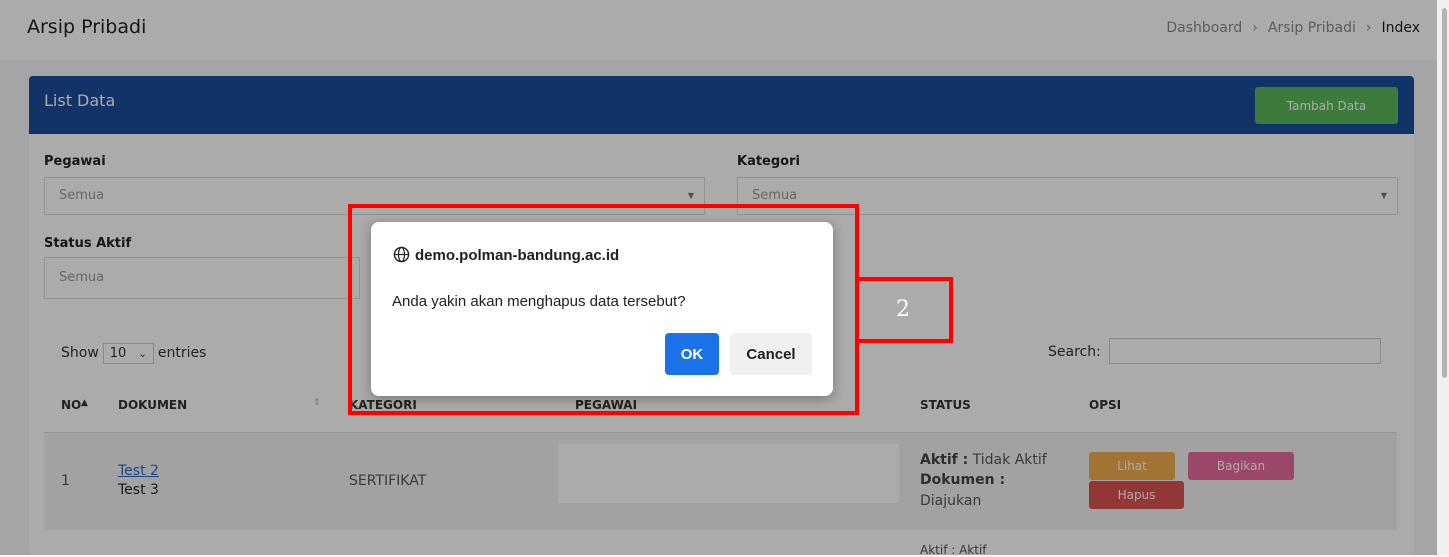 Image resolution: width=1449 pixels, height=557 pixels. I want to click on annotation-number: 2, so click(903, 309).